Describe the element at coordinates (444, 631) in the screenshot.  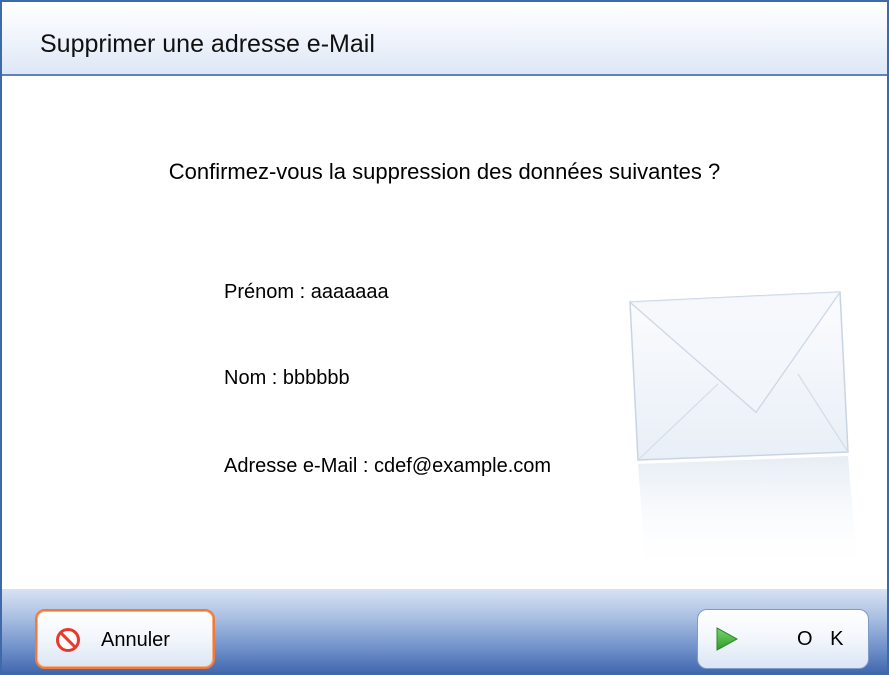
I see `button-bar: Annuler O K` at that location.